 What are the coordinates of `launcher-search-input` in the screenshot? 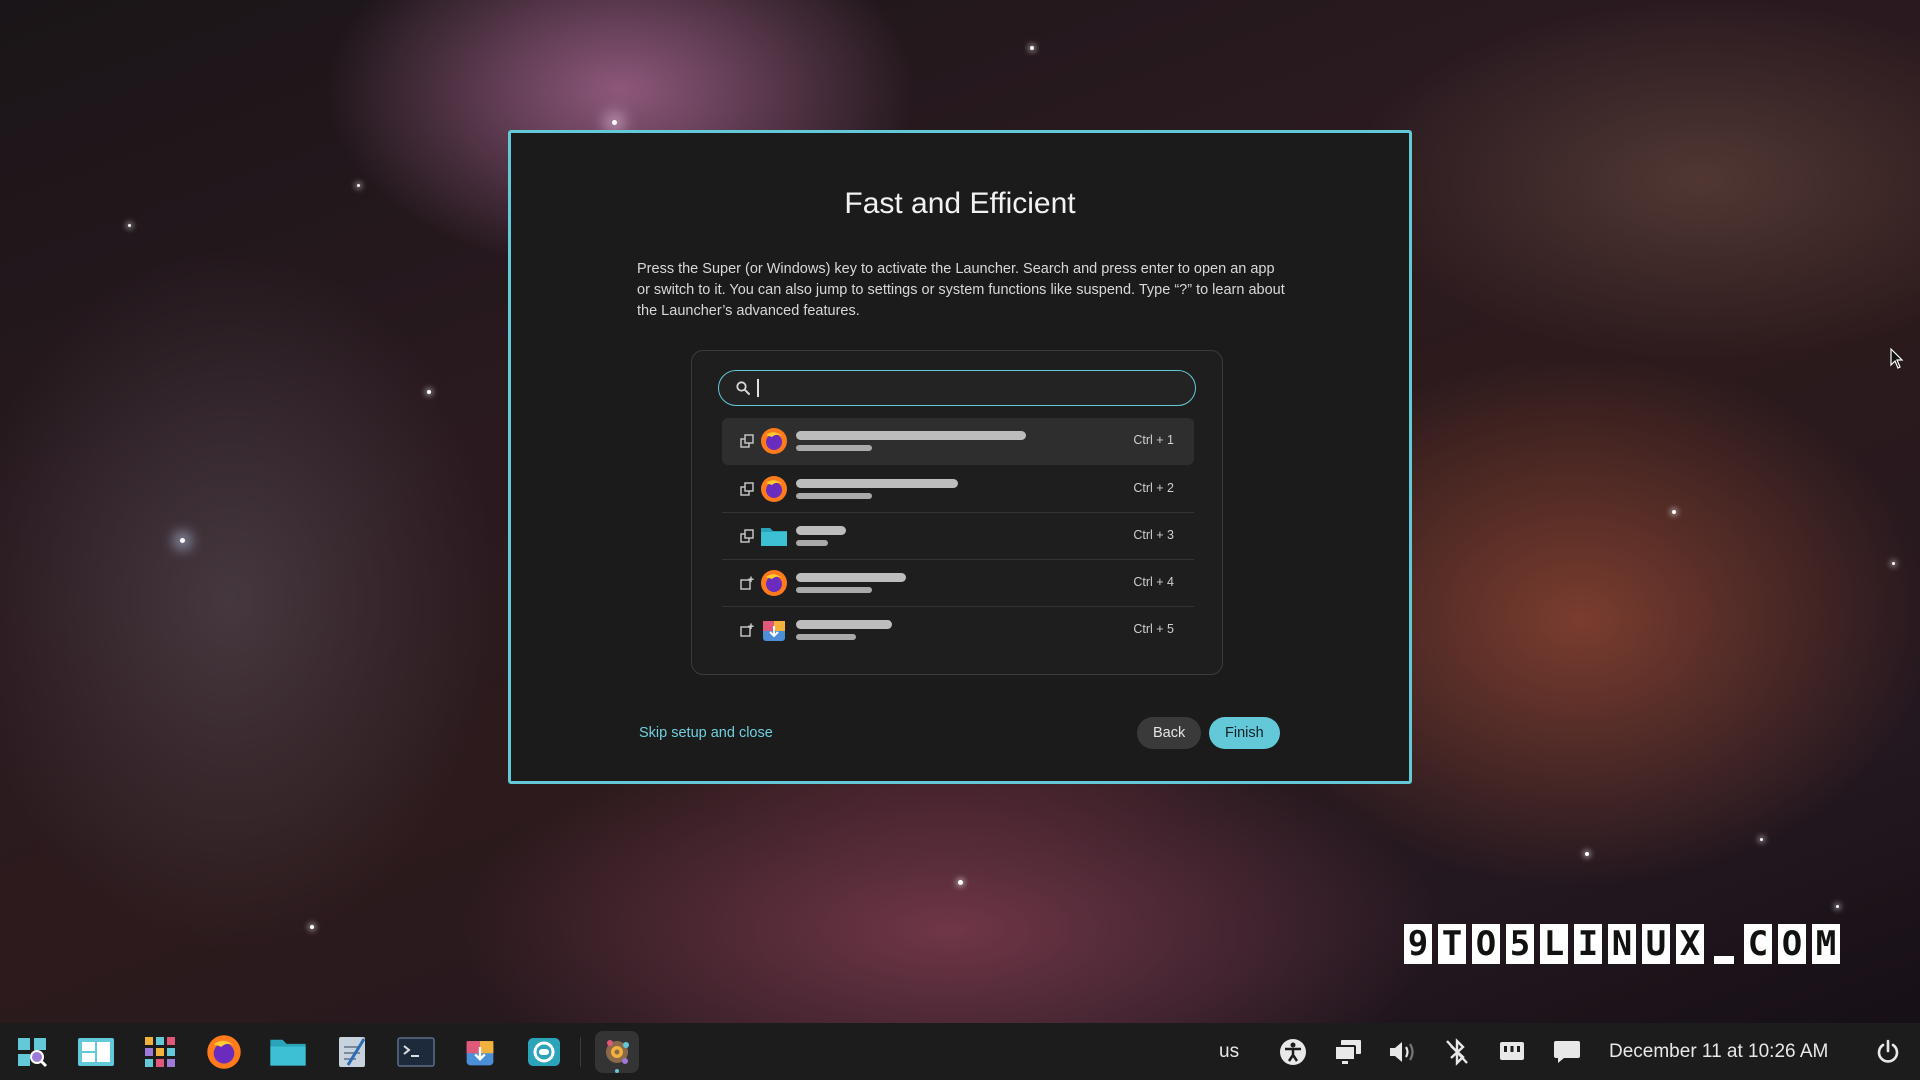 It's located at (957, 388).